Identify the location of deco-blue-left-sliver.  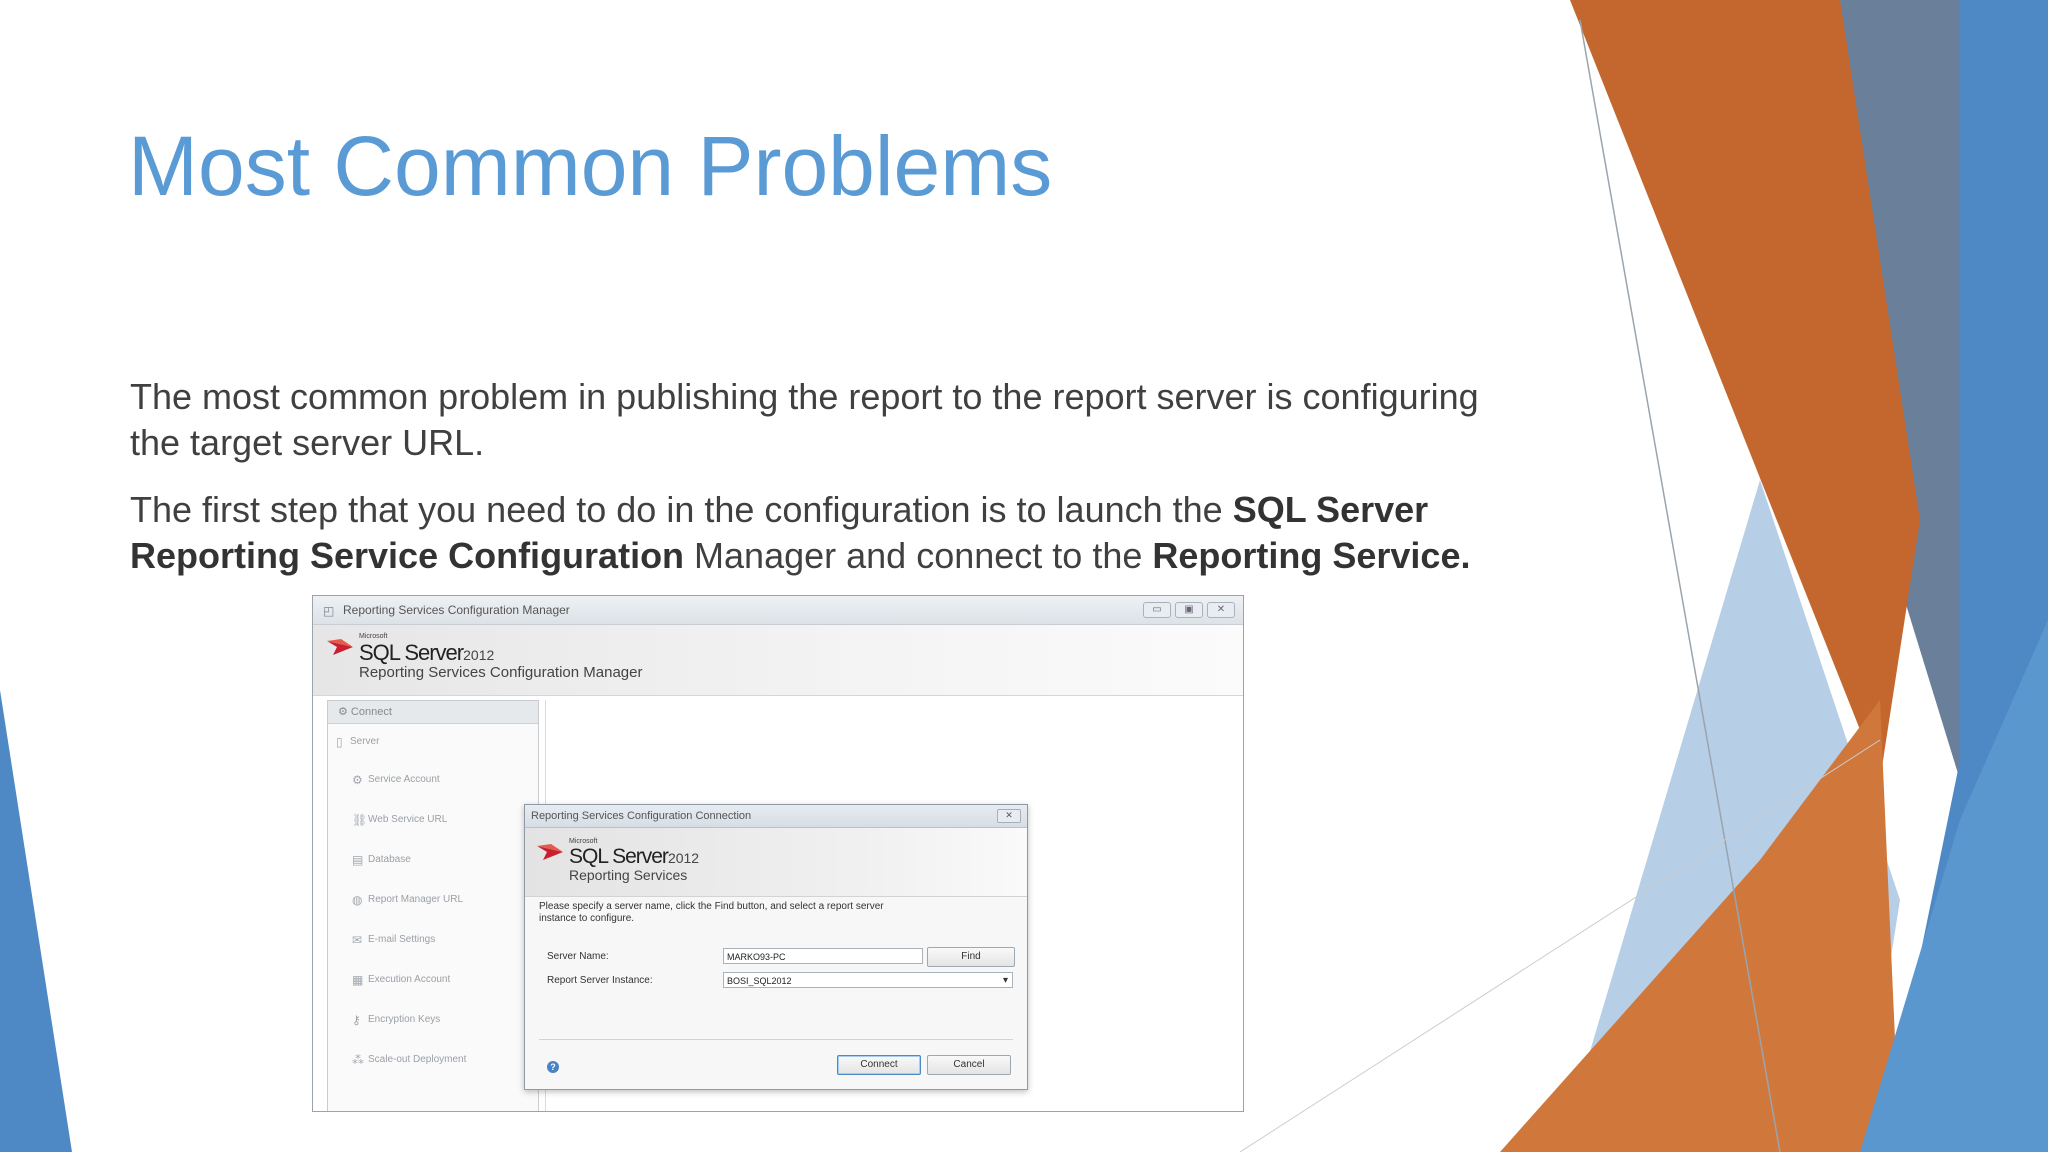
(36, 921).